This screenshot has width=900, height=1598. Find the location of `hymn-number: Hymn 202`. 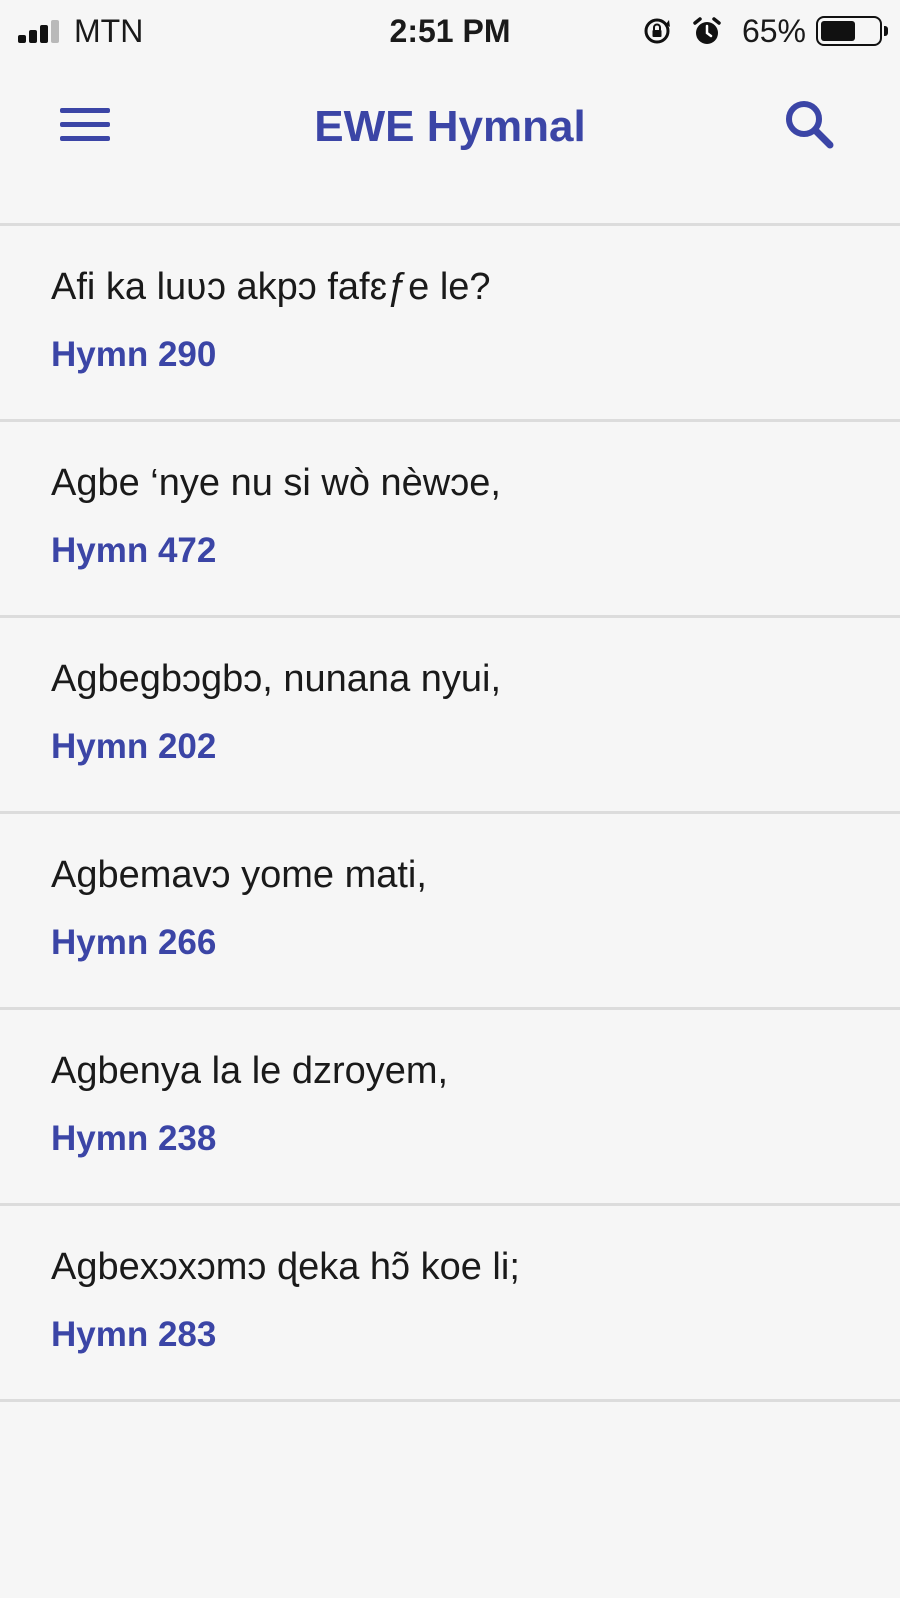

hymn-number: Hymn 202 is located at coordinates (134, 746).